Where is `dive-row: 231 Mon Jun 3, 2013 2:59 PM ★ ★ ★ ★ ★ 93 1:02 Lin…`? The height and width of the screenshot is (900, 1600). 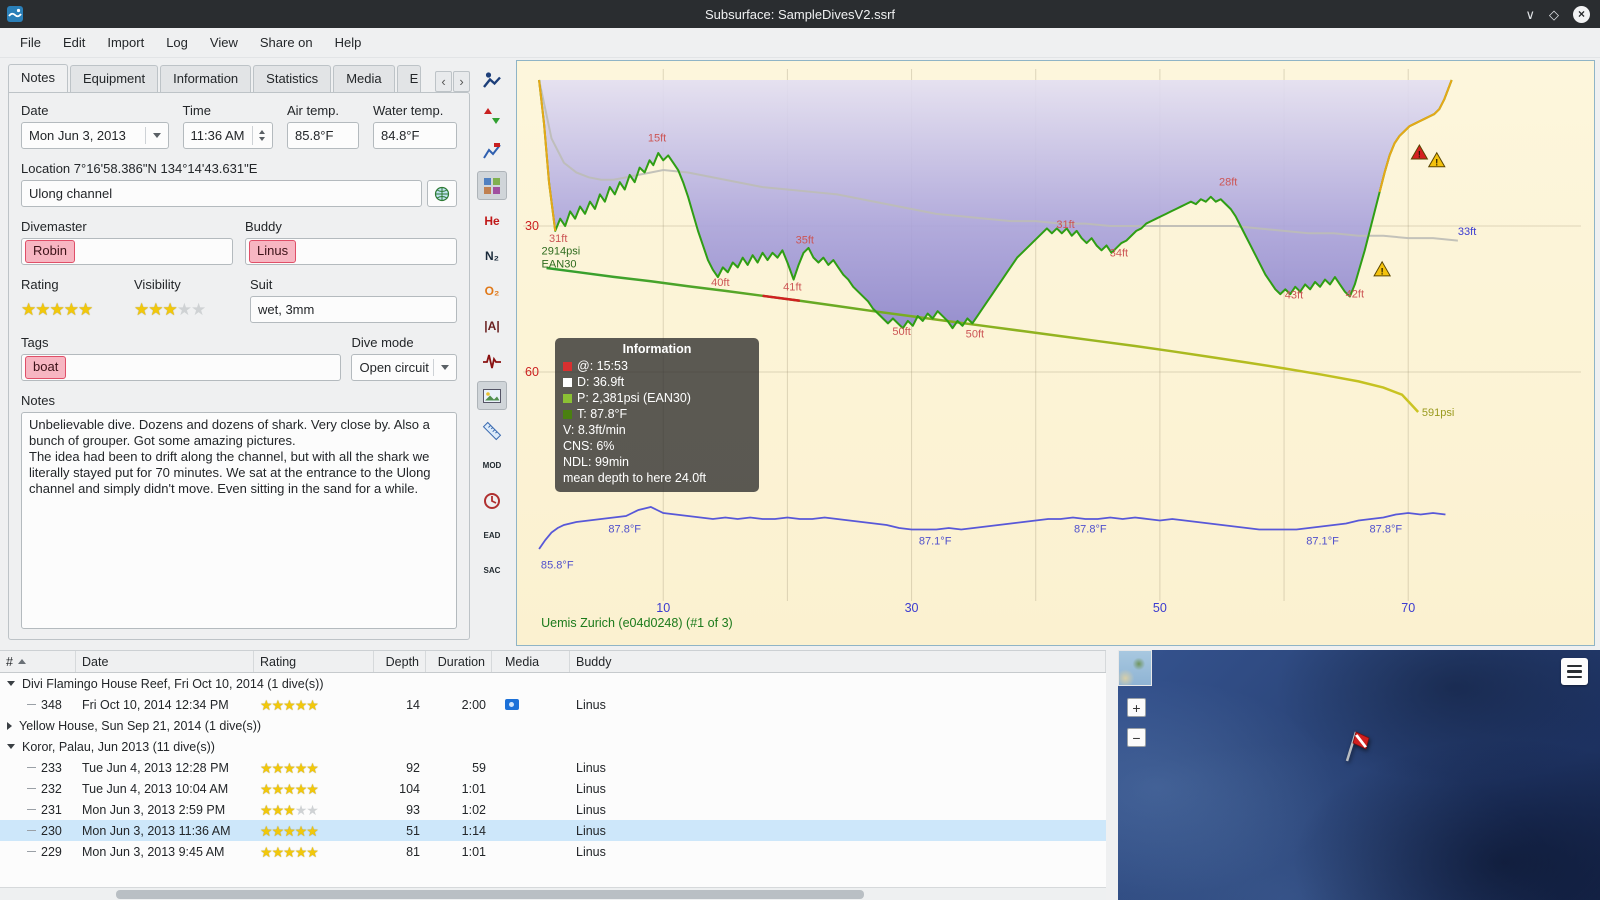
dive-row: 231 Mon Jun 3, 2013 2:59 PM ★ ★ ★ ★ ★ 93 1:02 Lin… is located at coordinates (553, 809).